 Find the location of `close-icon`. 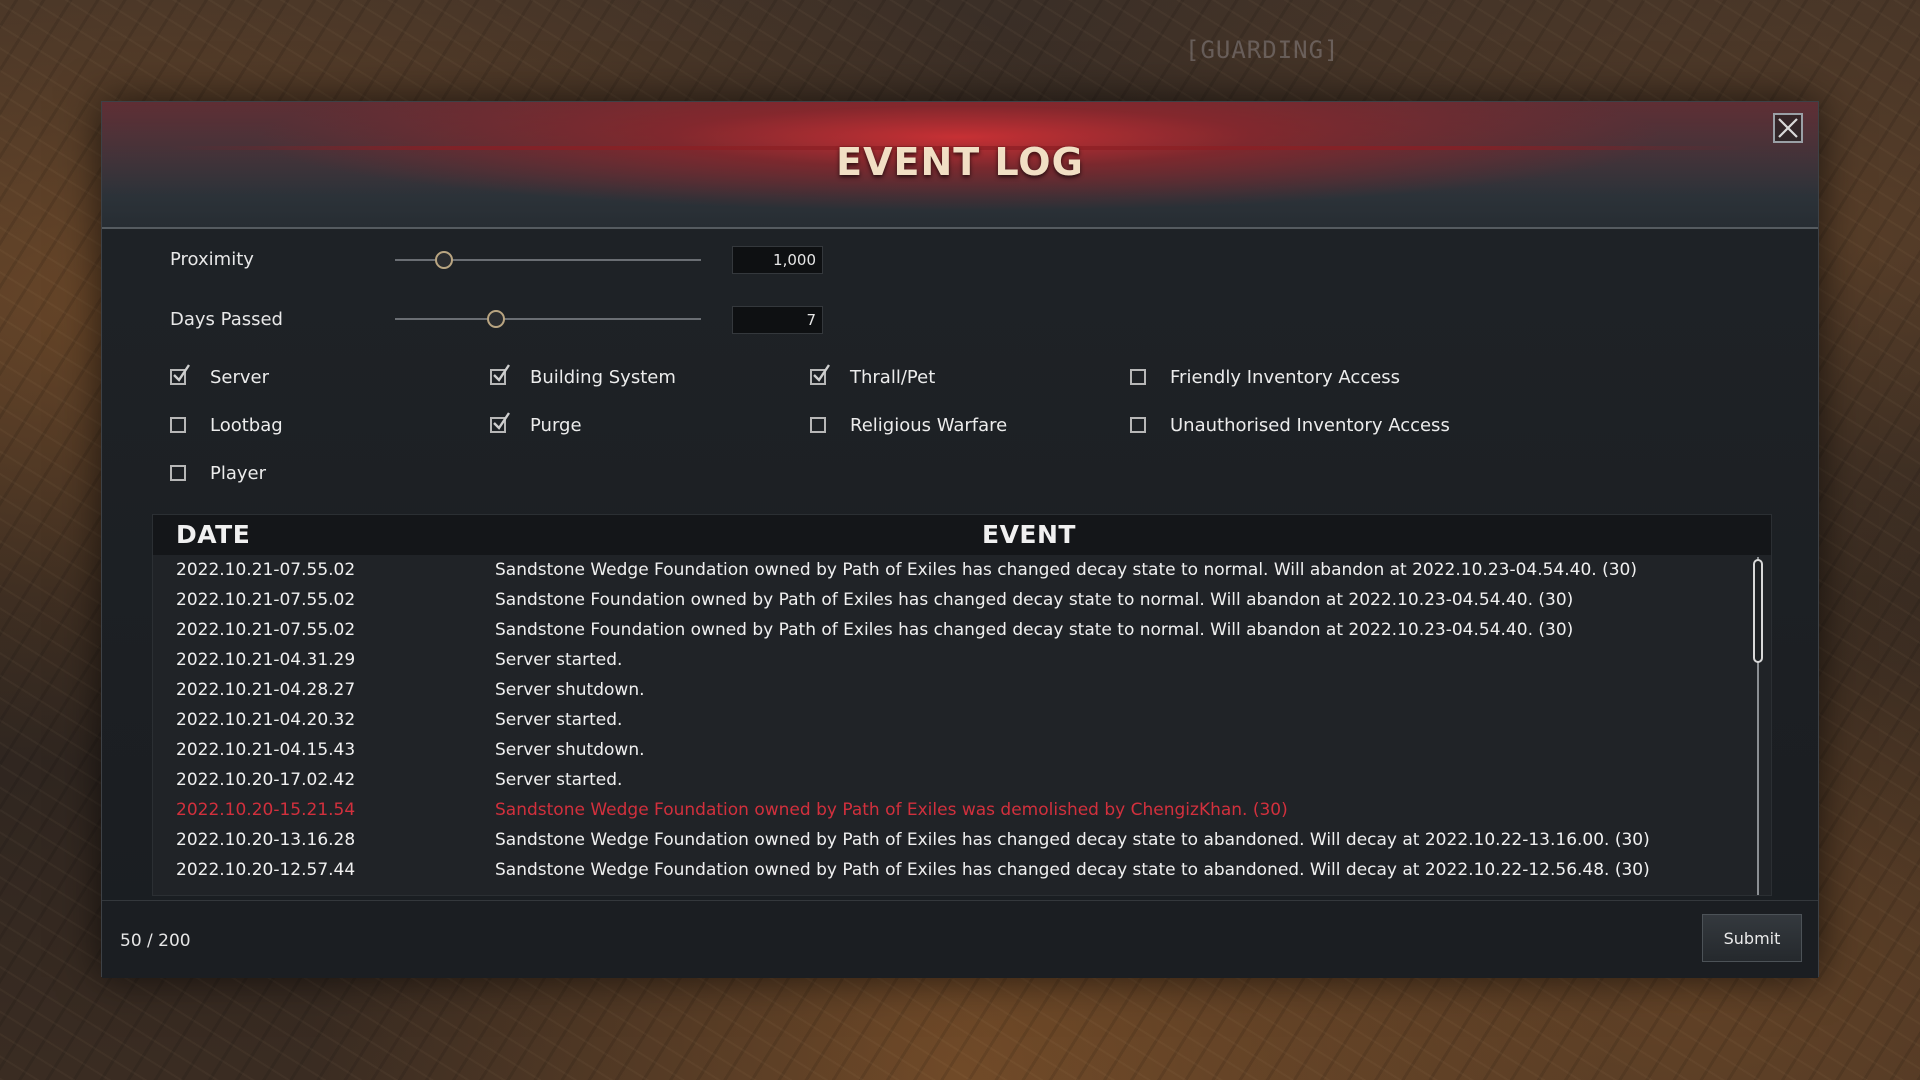

close-icon is located at coordinates (1788, 128).